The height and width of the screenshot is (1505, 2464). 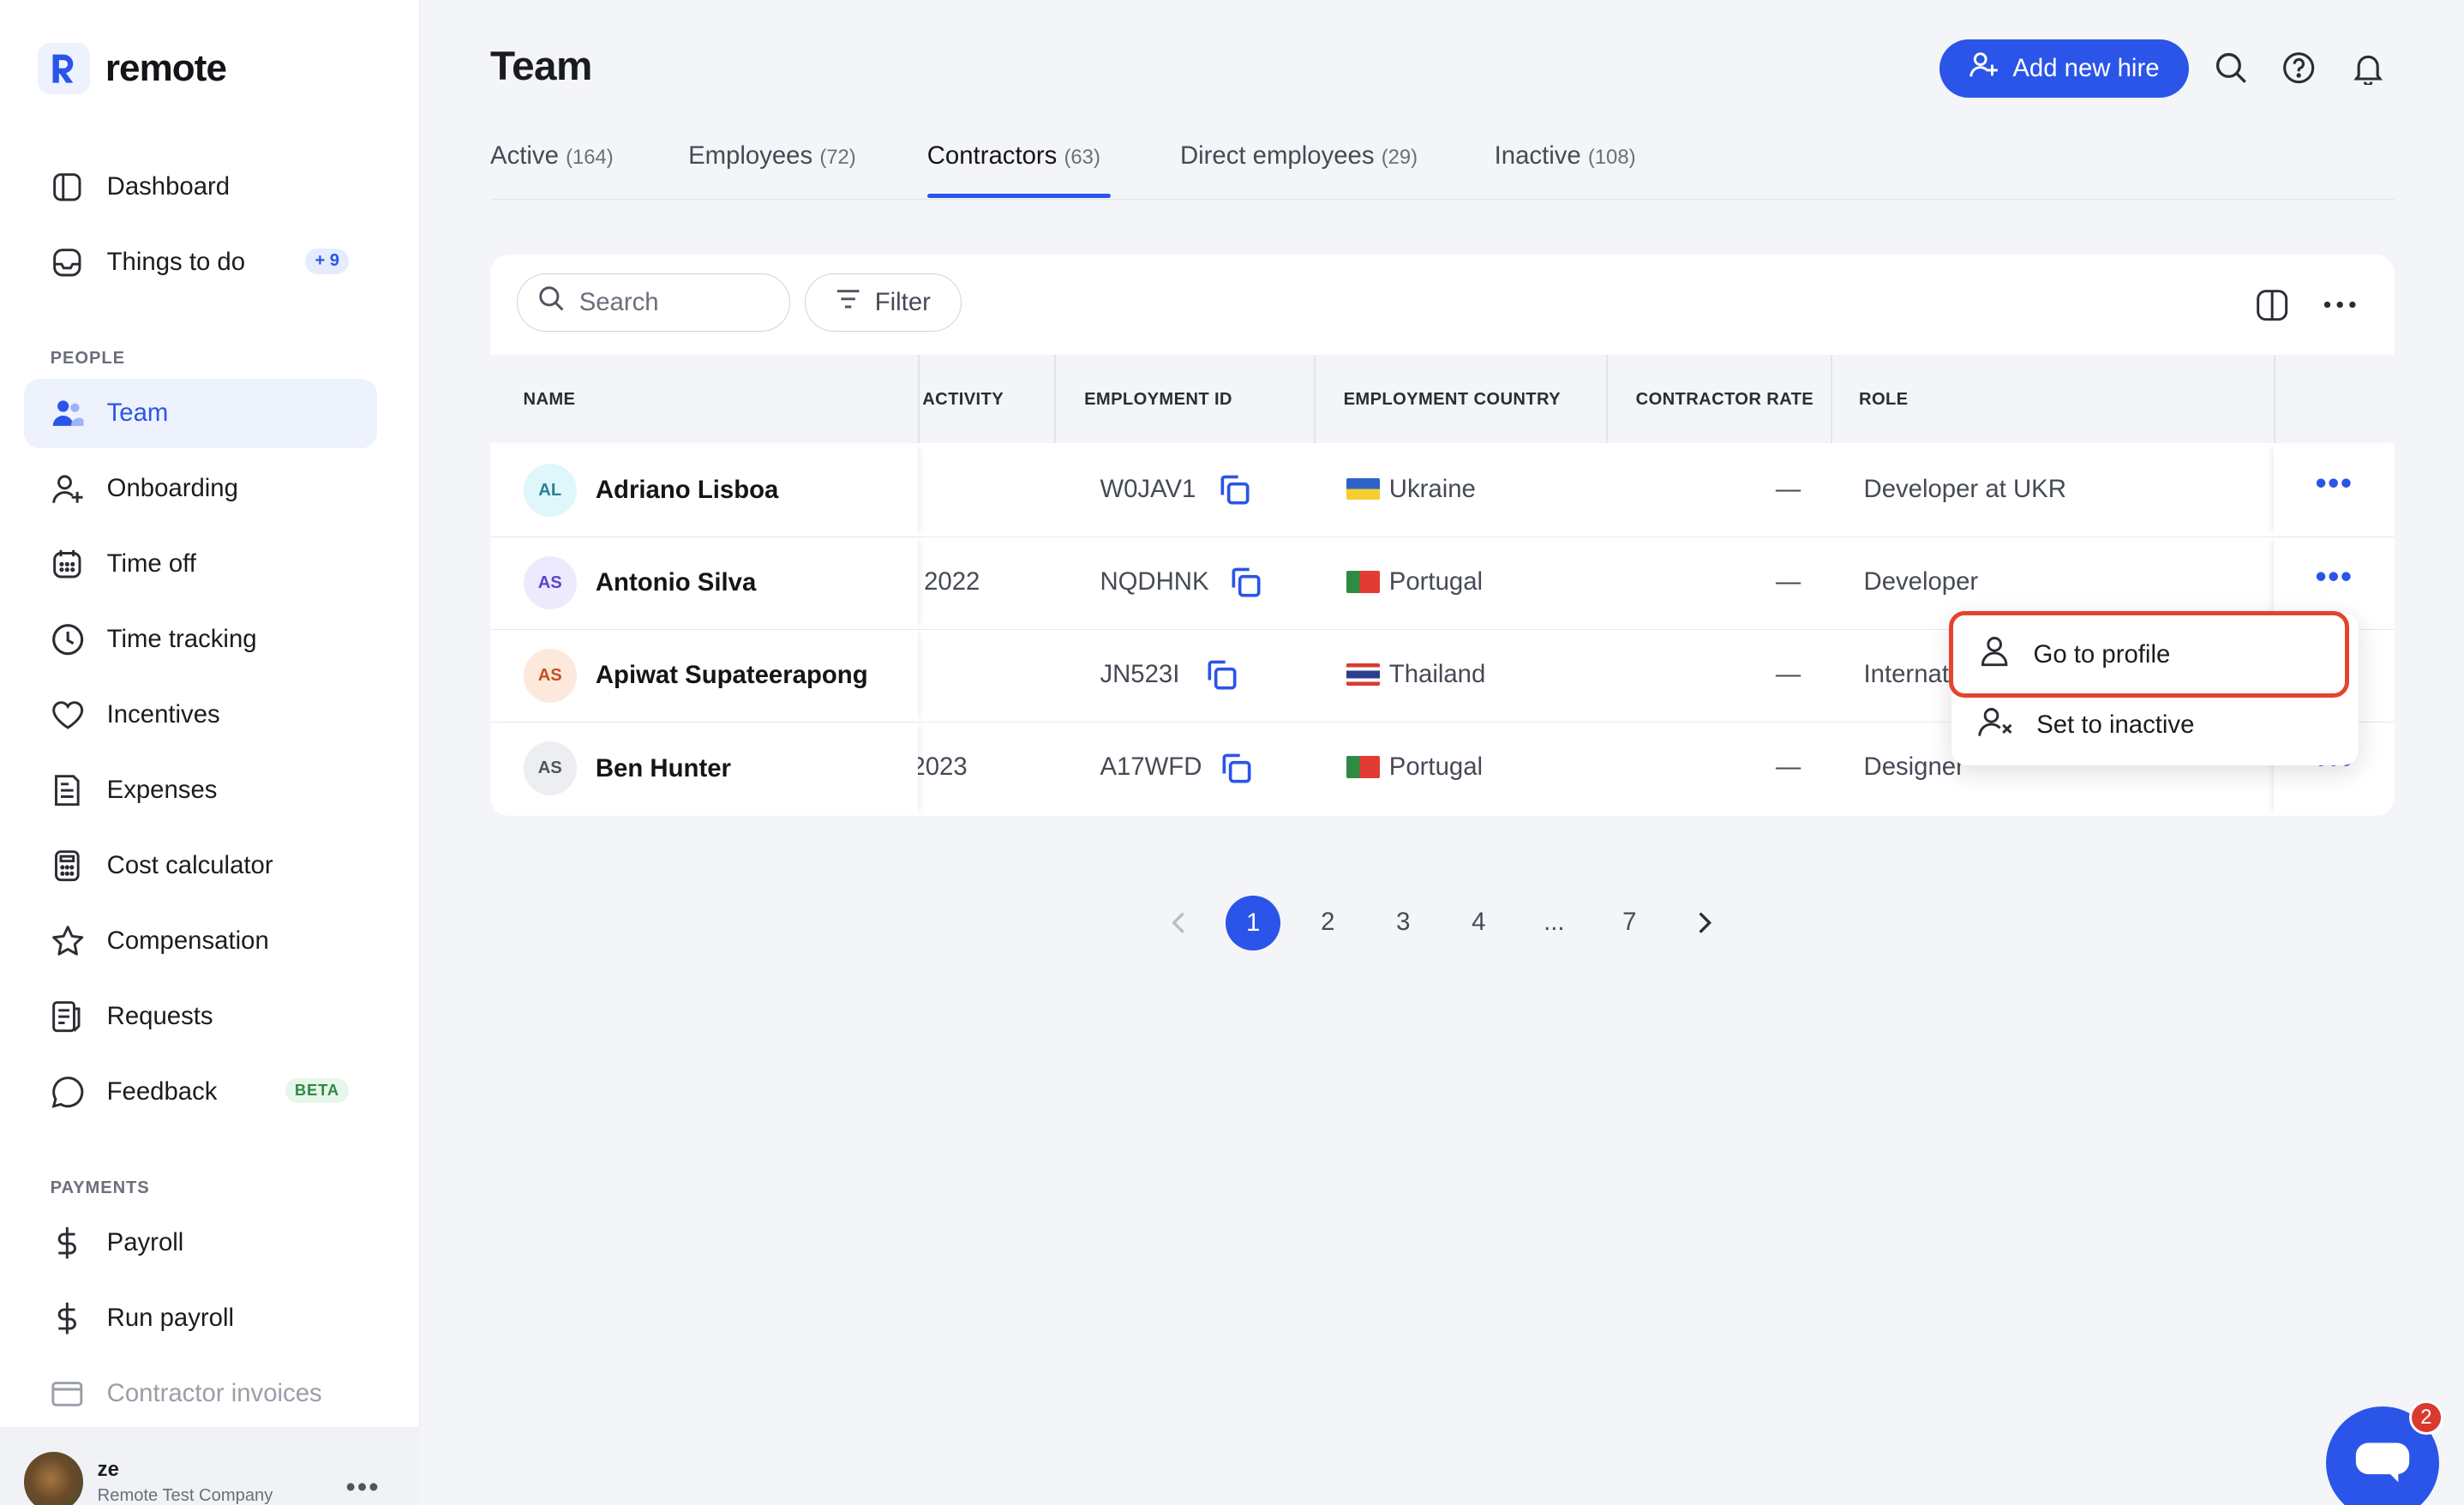 What do you see at coordinates (1452, 400) in the screenshot?
I see `column-header-employment-country: EMPLOYMENT COUNTRY` at bounding box center [1452, 400].